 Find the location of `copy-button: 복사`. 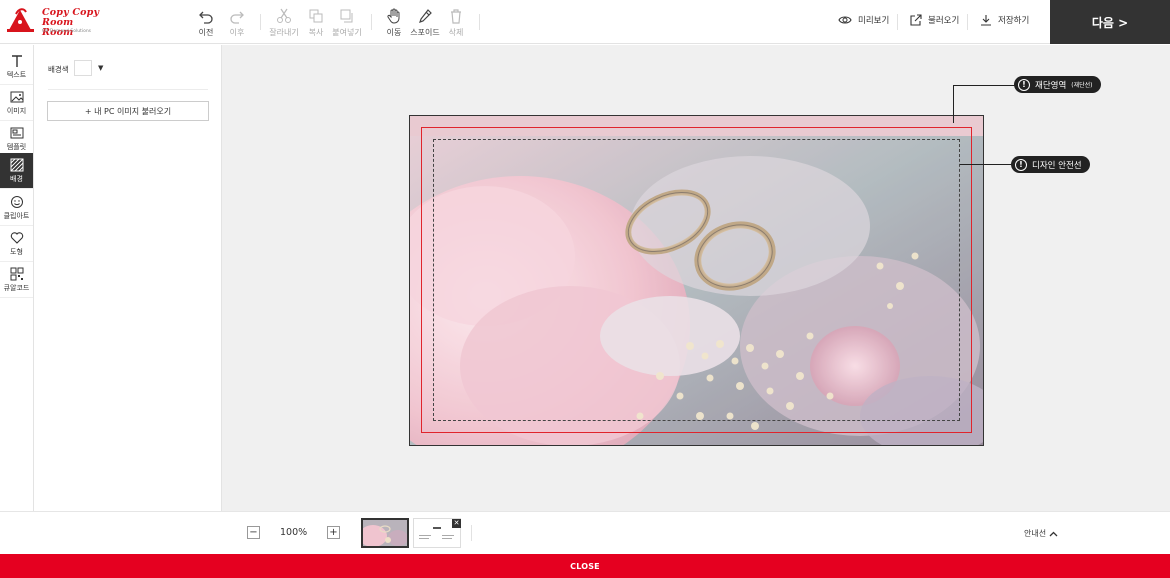

copy-button: 복사 is located at coordinates (316, 23).